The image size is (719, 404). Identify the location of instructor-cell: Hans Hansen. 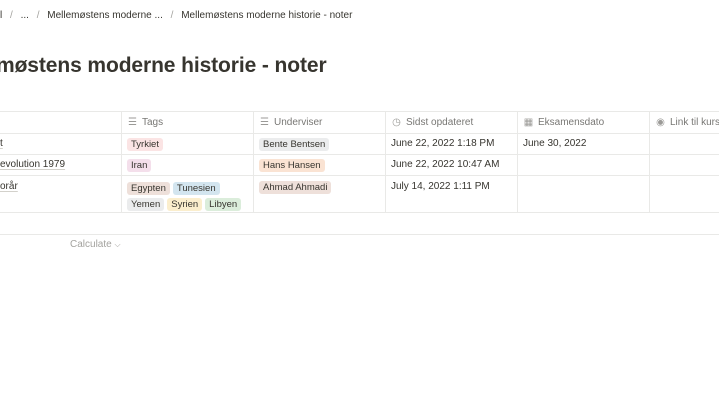
(293, 165).